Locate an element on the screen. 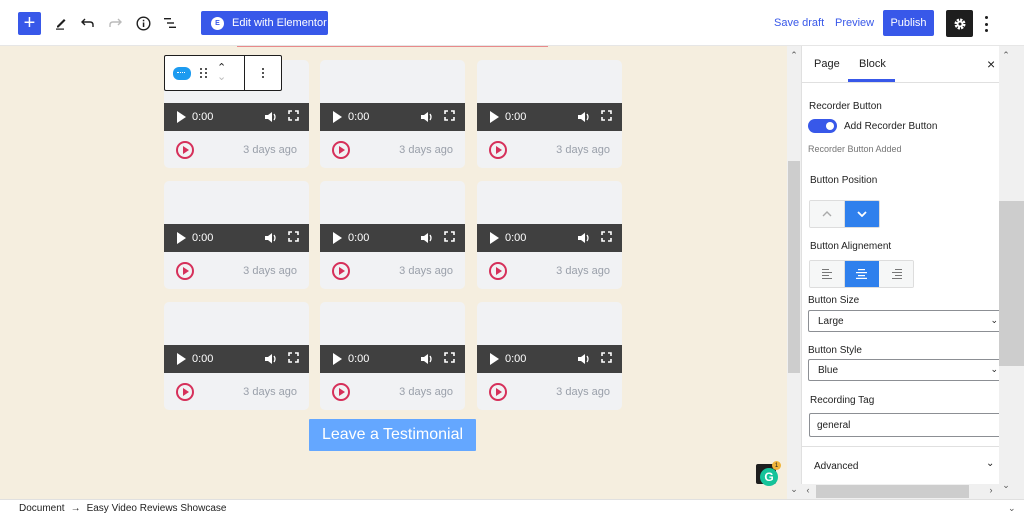 Image resolution: width=1024 pixels, height=517 pixels. position-up-button is located at coordinates (827, 214).